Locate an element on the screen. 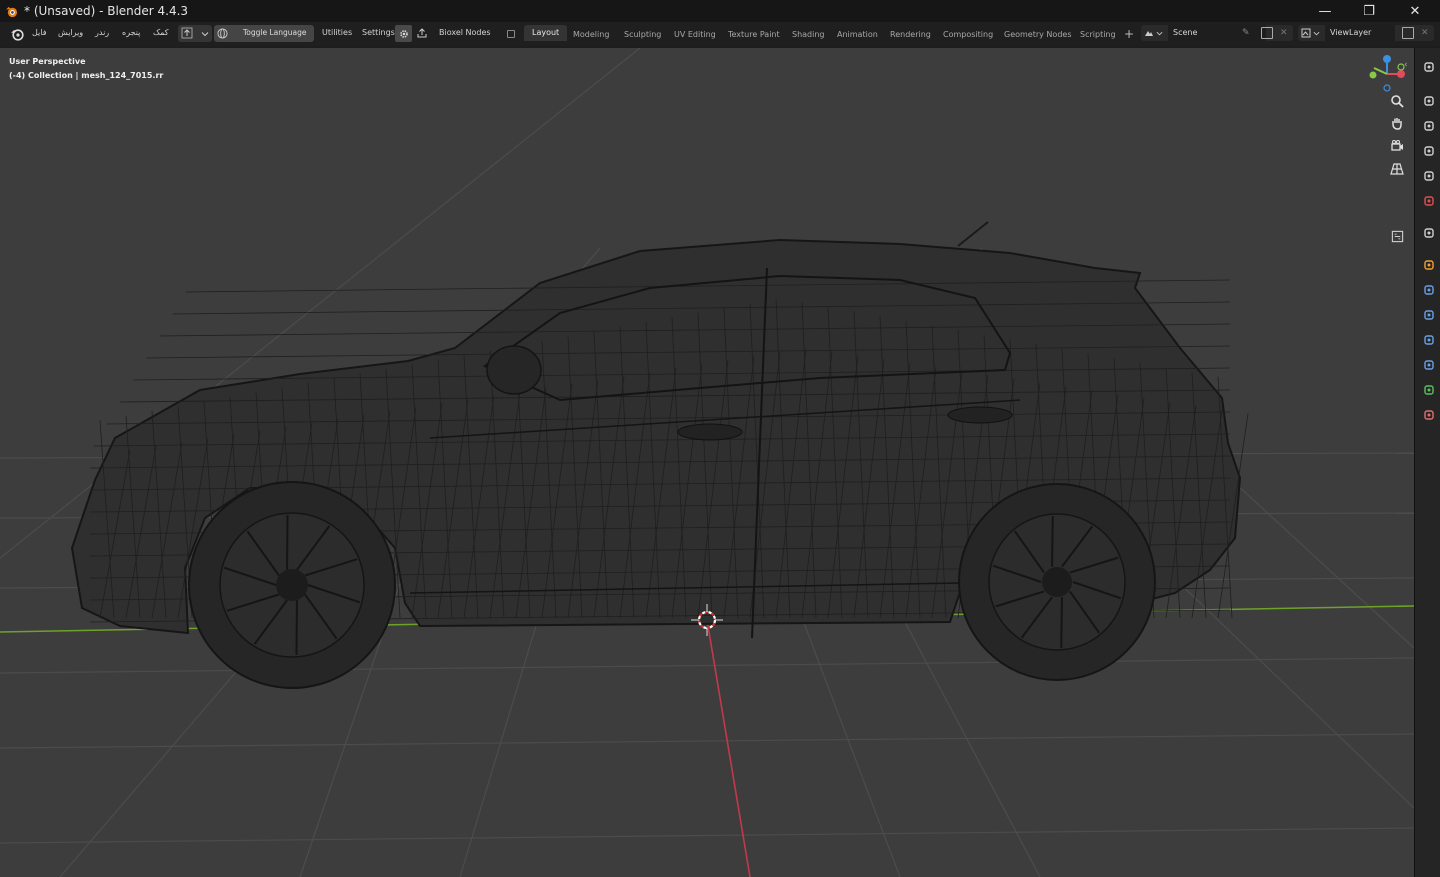 The width and height of the screenshot is (1440, 877). blender-logo-icon is located at coordinates (11, 12).